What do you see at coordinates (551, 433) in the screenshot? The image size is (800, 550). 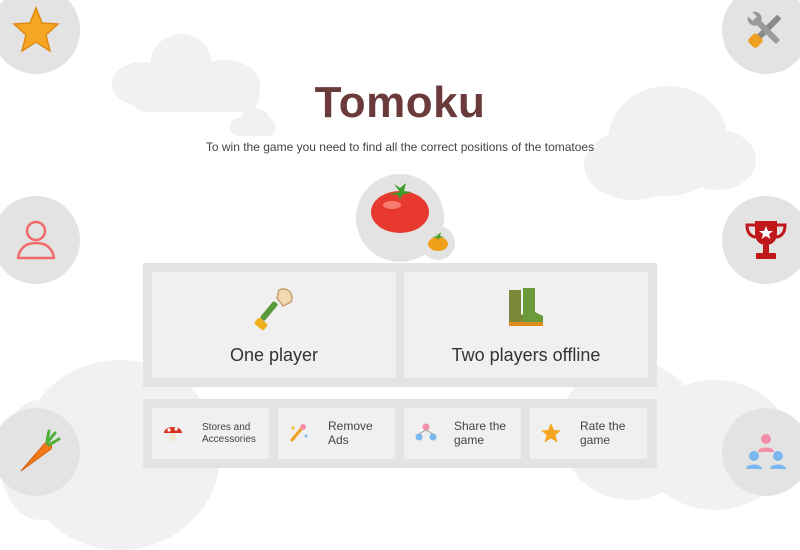 I see `rate-star-icon` at bounding box center [551, 433].